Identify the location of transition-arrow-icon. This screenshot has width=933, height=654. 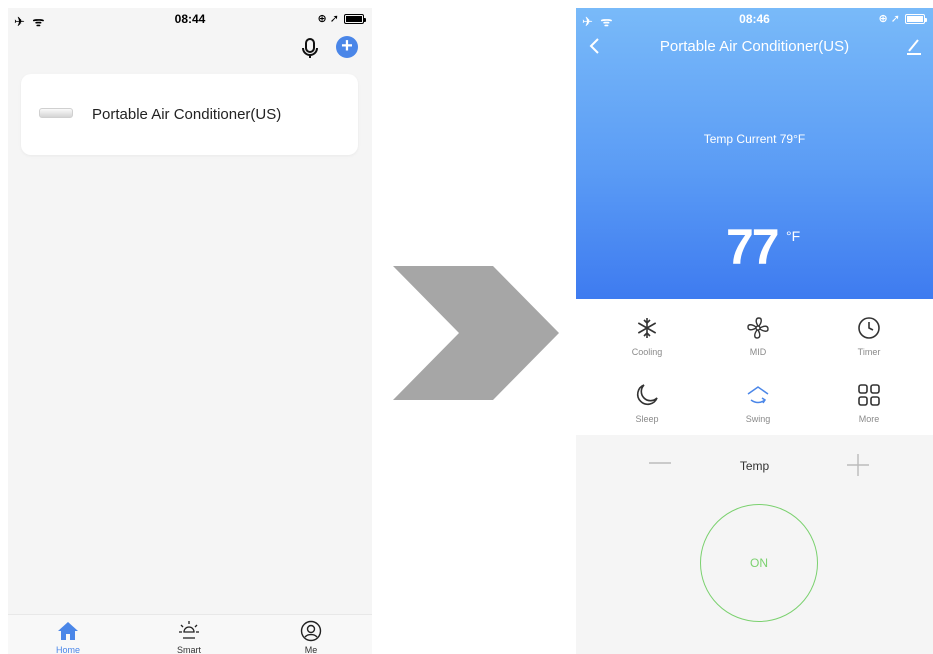
(476, 333).